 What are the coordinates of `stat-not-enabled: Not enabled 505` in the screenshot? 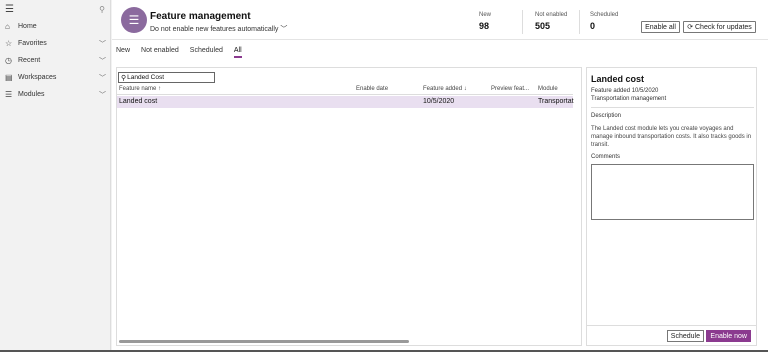 It's located at (551, 21).